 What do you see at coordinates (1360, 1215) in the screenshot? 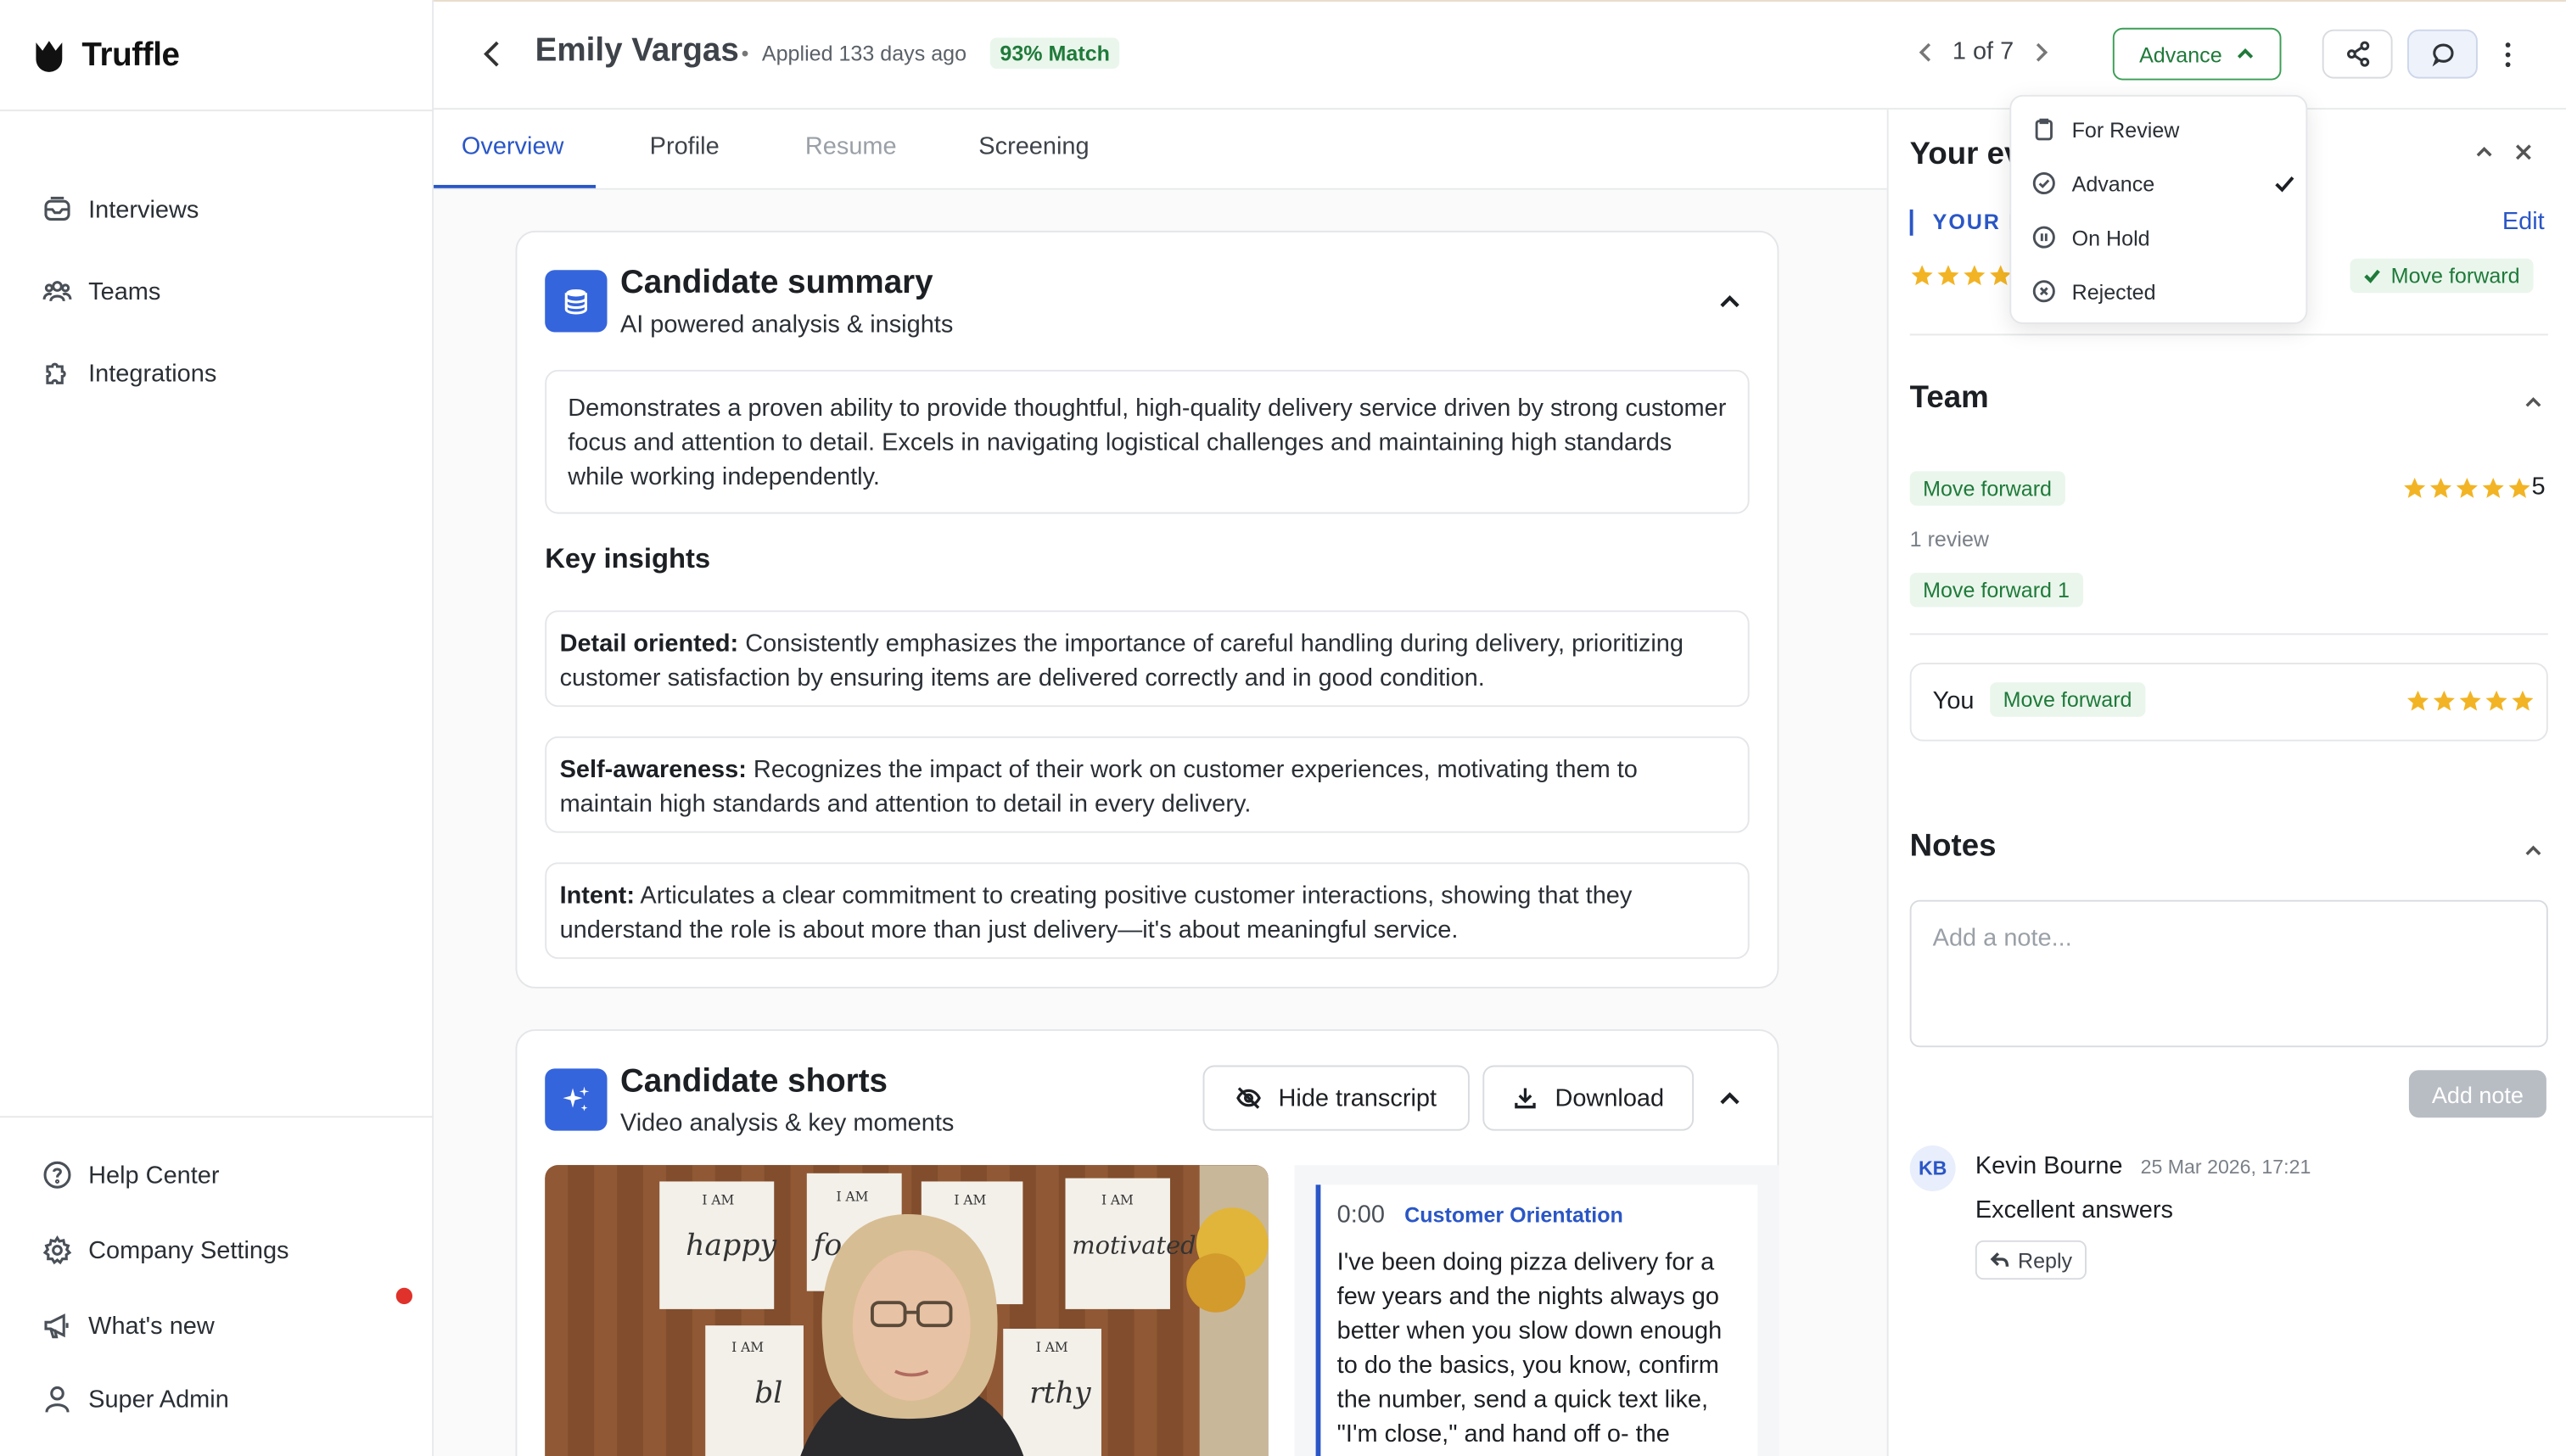
I see `transcript-timestamp: 0:00` at bounding box center [1360, 1215].